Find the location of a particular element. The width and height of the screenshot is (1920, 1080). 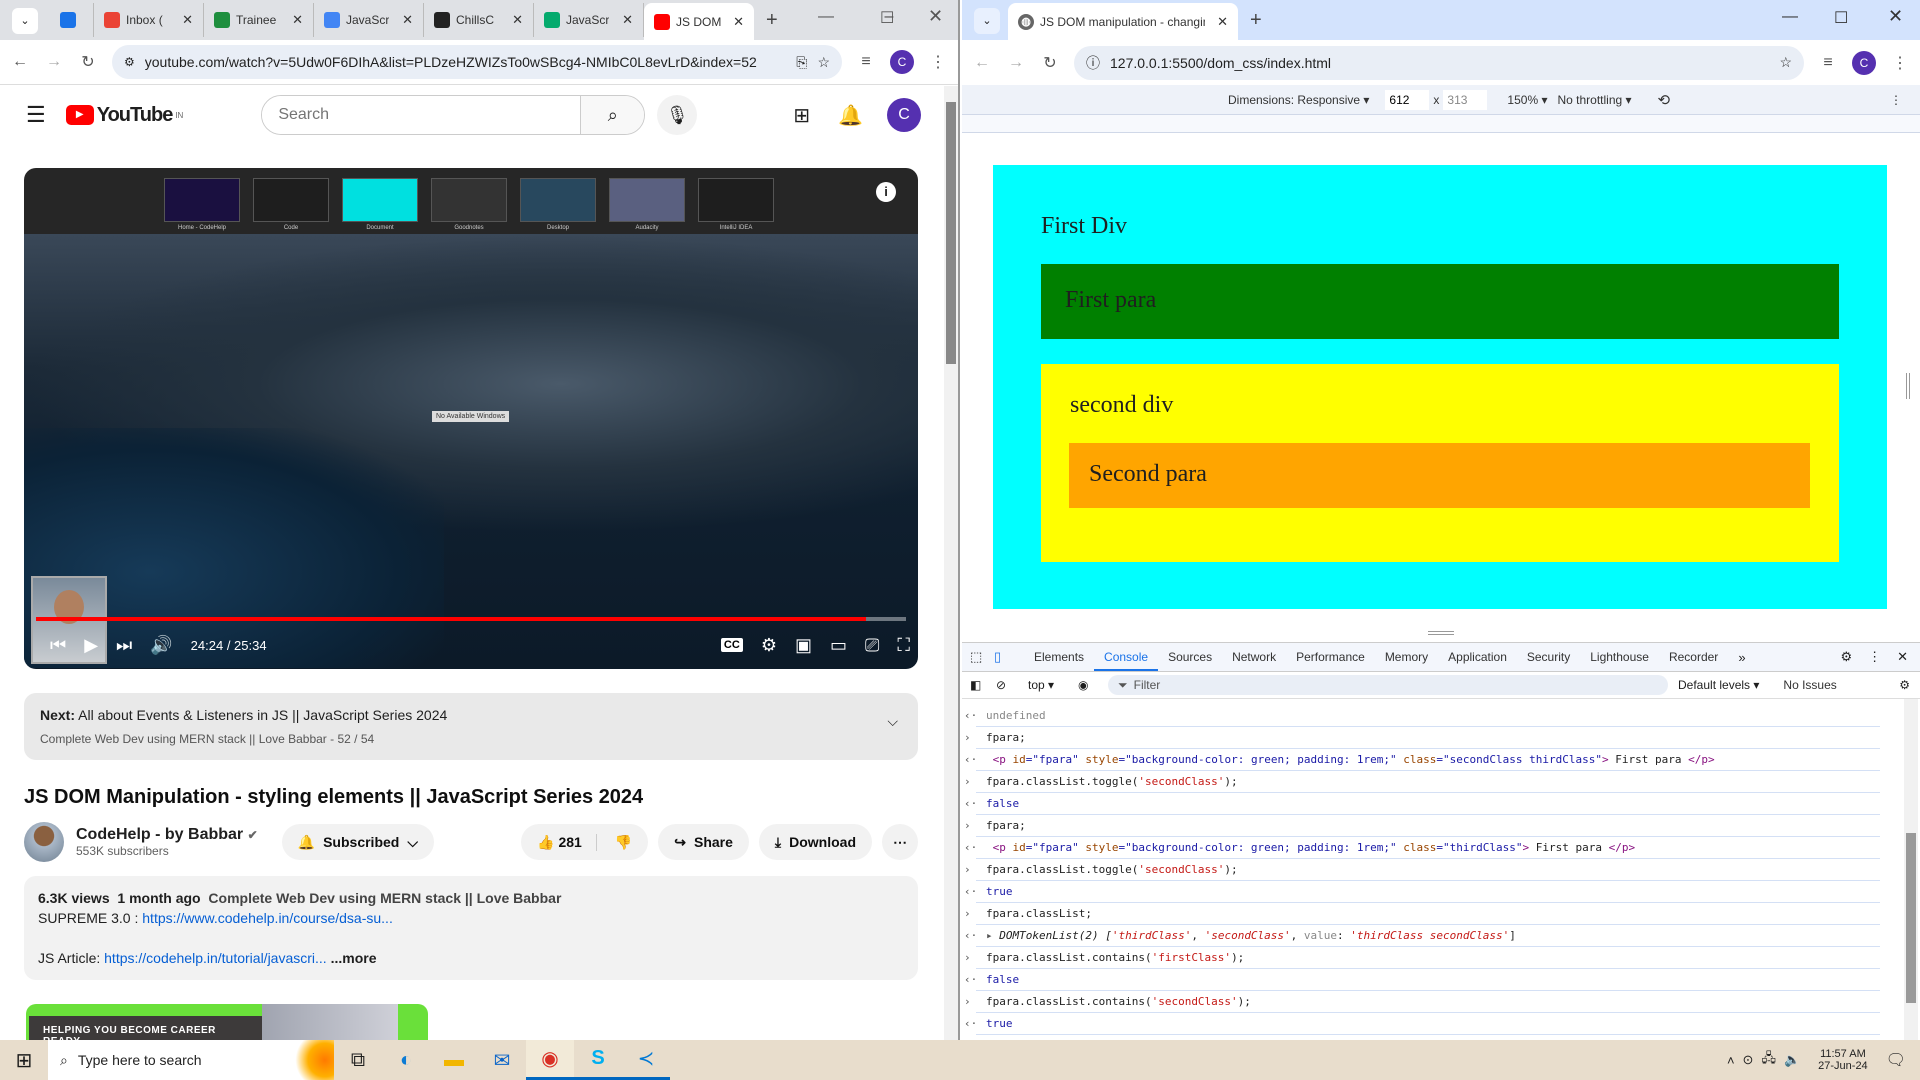

device-toolbar-menu-icon: ⋮ is located at coordinates (1896, 100).